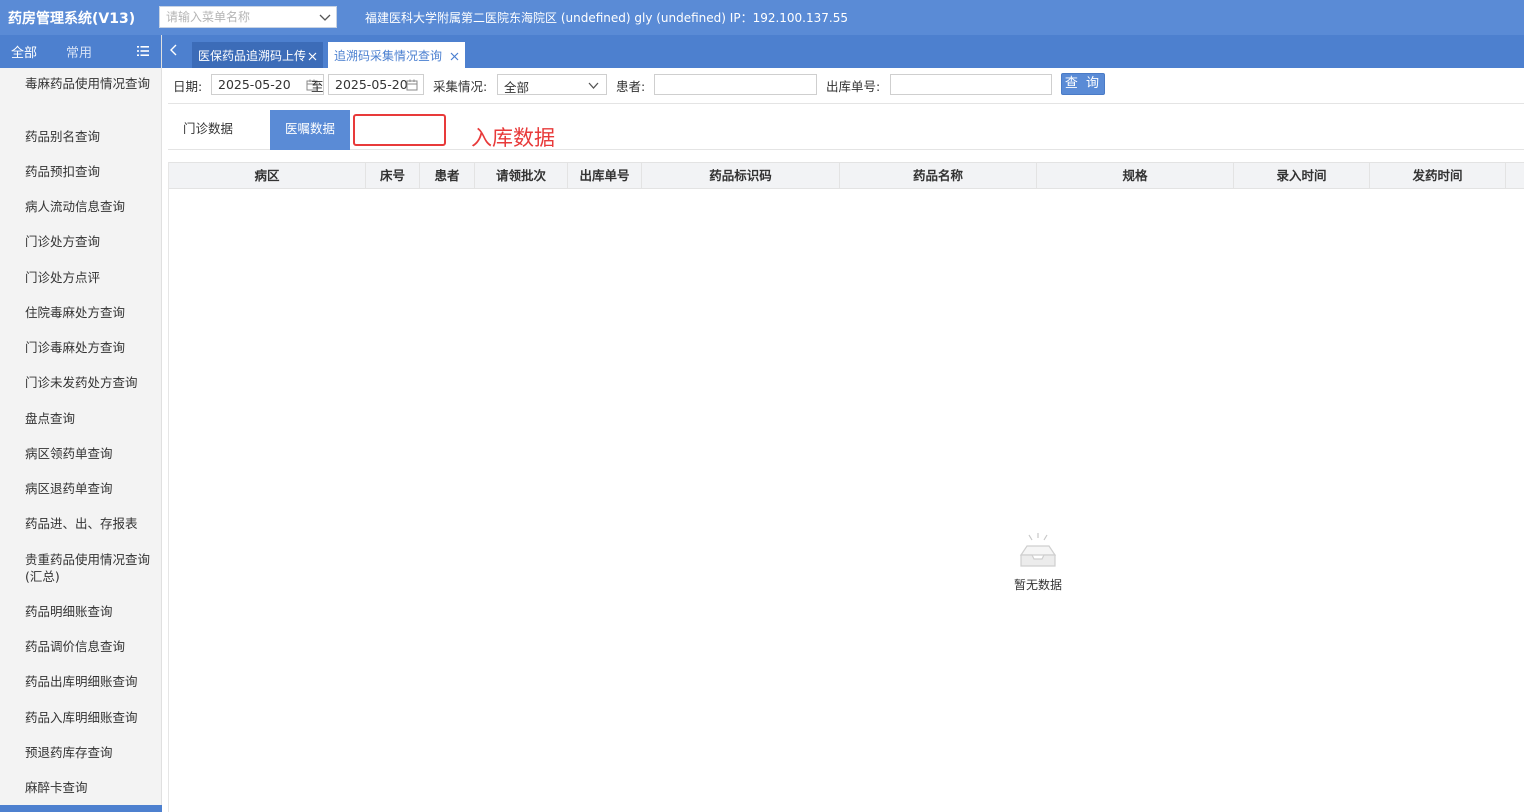 Image resolution: width=1524 pixels, height=812 pixels. Describe the element at coordinates (1438, 175) in the screenshot. I see `column-header: 发药时间` at that location.